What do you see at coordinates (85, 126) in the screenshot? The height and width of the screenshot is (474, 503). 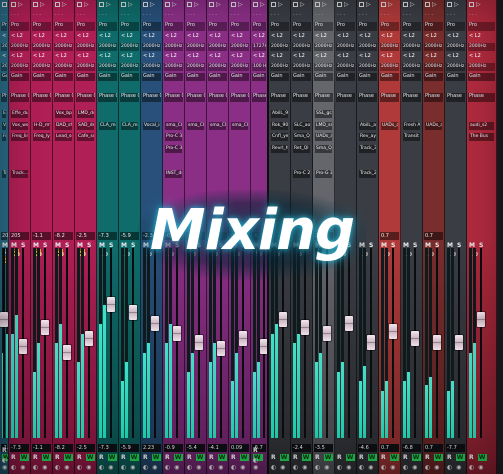 I see `insert-slot: SAD_ds` at bounding box center [85, 126].